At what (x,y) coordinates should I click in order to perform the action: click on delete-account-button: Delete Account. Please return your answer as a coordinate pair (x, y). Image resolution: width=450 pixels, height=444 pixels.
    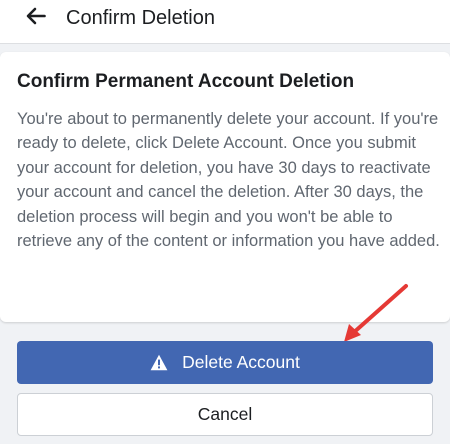
    Looking at the image, I should click on (225, 362).